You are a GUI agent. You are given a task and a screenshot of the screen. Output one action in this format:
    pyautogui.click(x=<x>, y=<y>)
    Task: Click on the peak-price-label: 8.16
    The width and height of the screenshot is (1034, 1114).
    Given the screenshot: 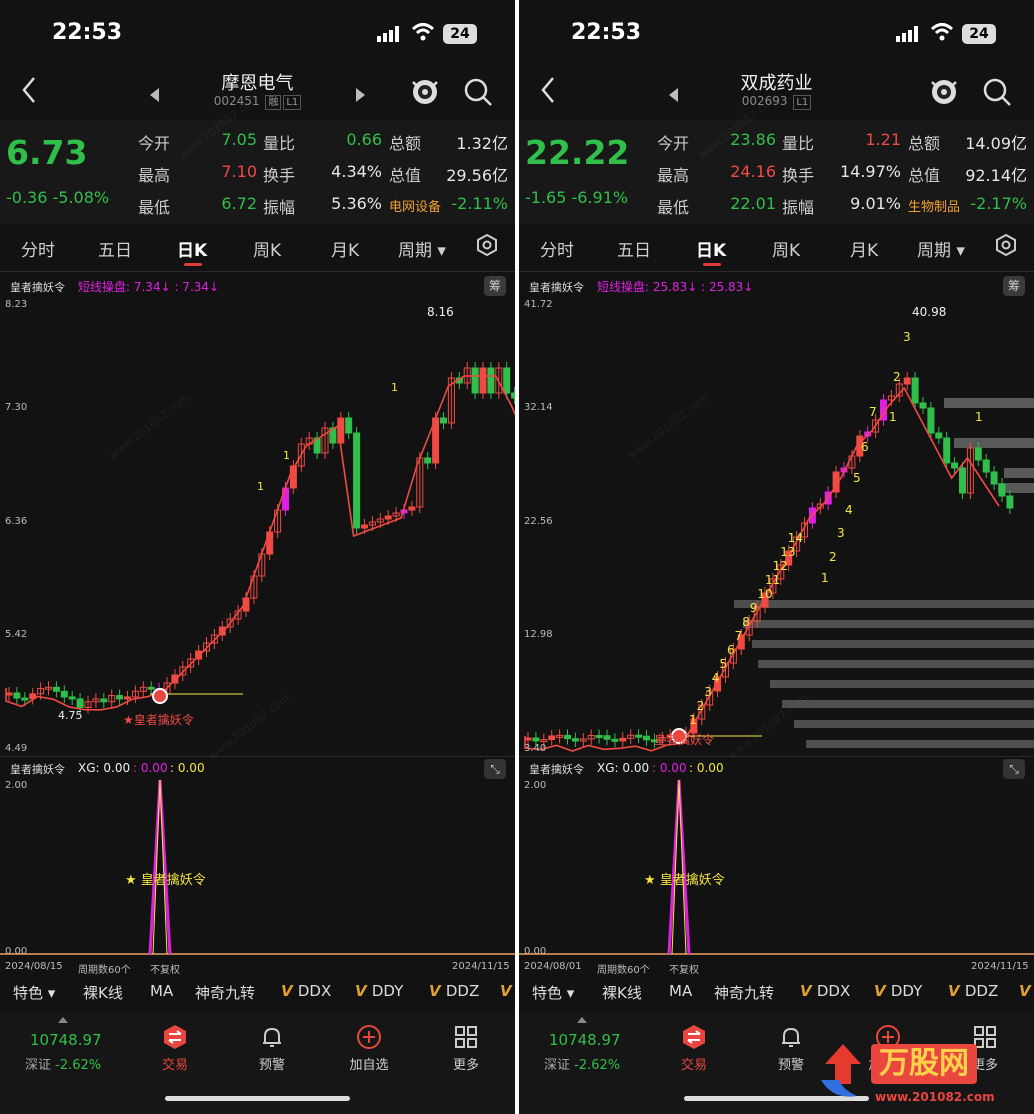 What is the action you would take?
    pyautogui.click(x=440, y=312)
    